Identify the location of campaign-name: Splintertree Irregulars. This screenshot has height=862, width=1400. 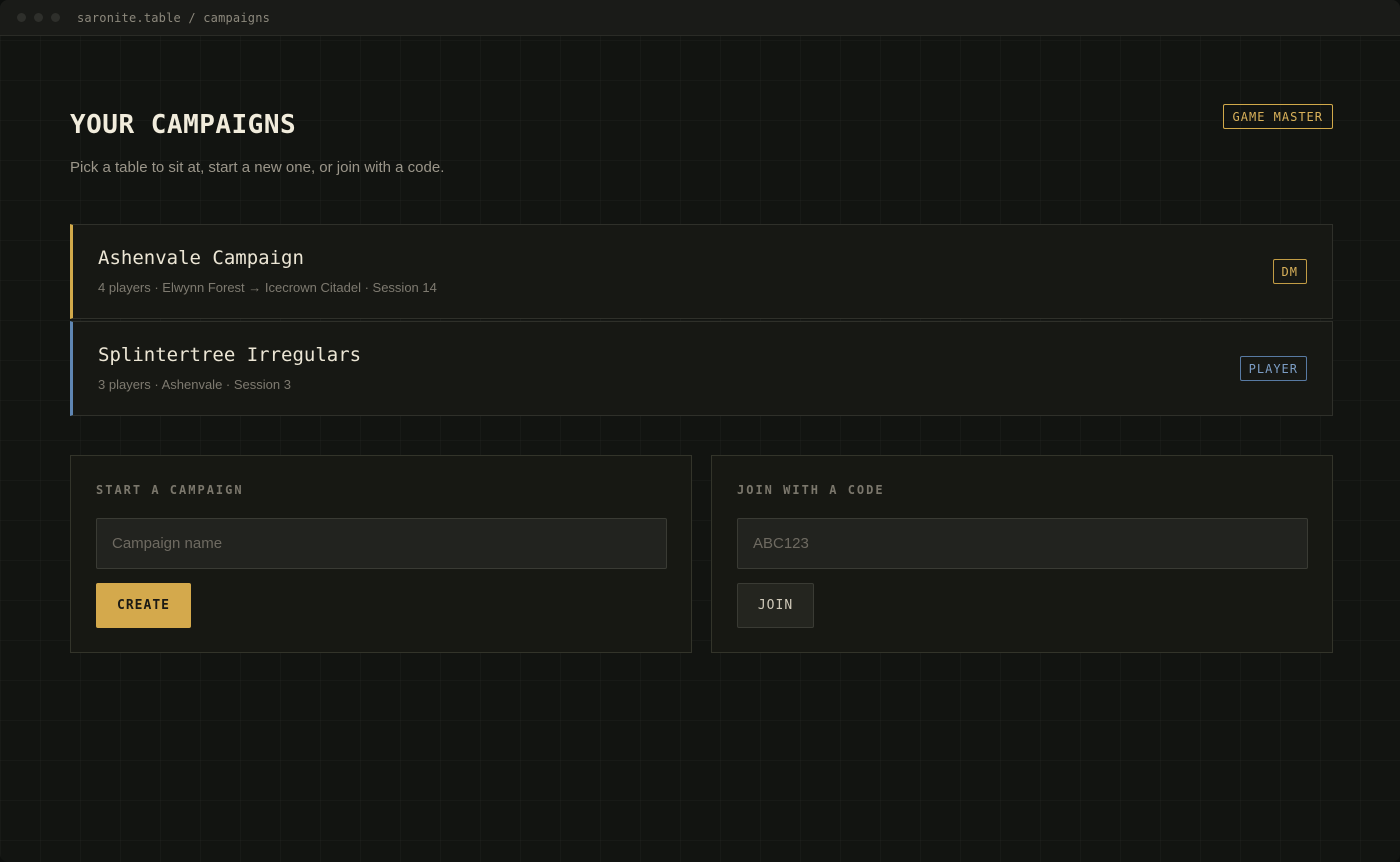
(230, 355).